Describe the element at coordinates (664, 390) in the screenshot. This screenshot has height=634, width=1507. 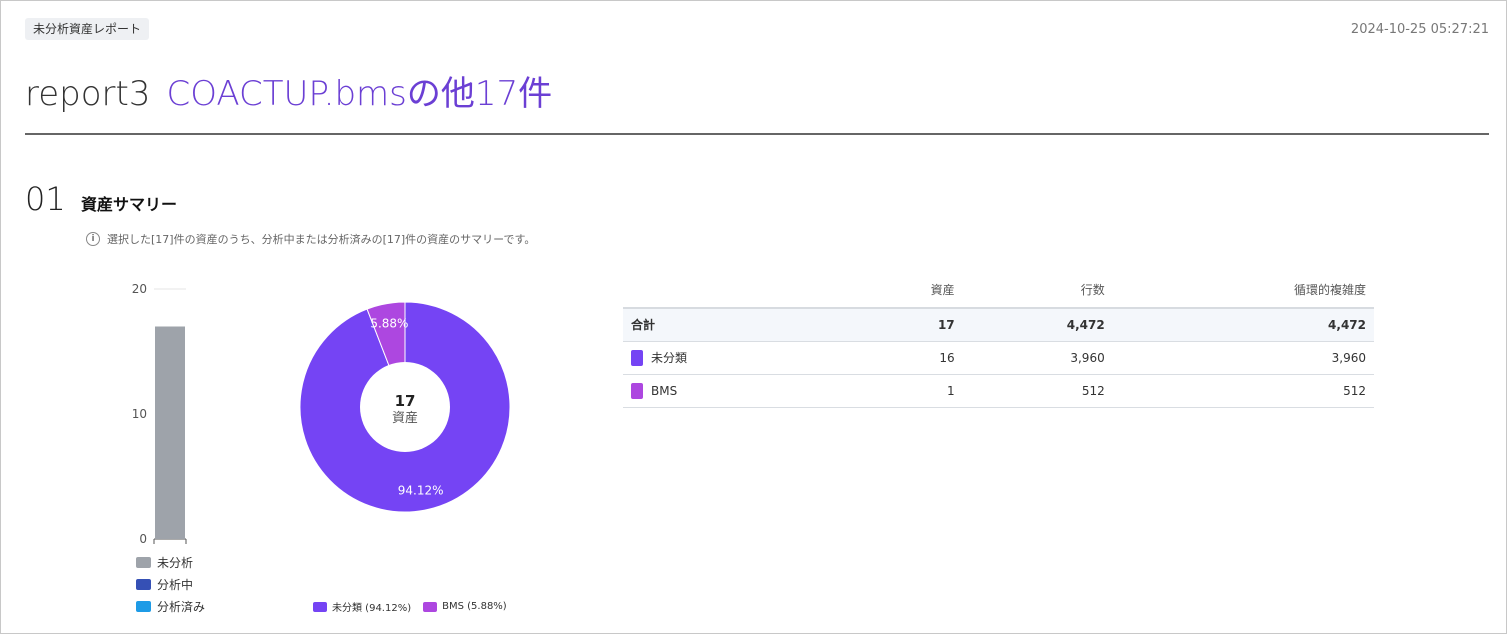
I see `category-label: BMS` at that location.